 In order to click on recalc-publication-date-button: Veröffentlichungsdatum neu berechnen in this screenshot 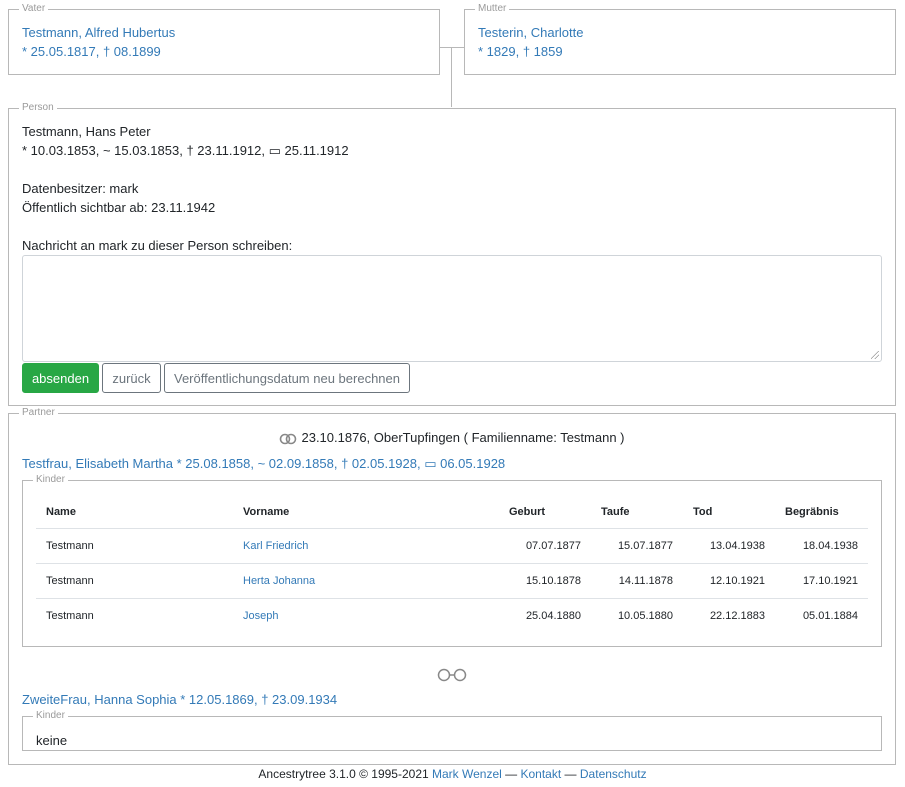, I will do `click(287, 378)`.